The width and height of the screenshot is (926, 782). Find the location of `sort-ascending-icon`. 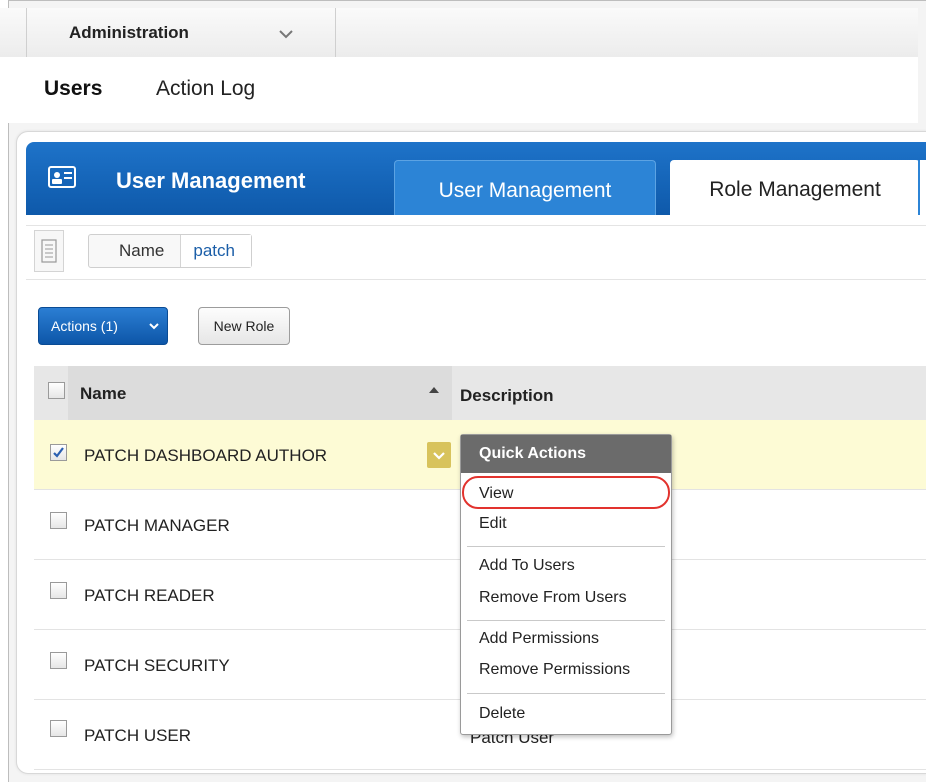

sort-ascending-icon is located at coordinates (434, 390).